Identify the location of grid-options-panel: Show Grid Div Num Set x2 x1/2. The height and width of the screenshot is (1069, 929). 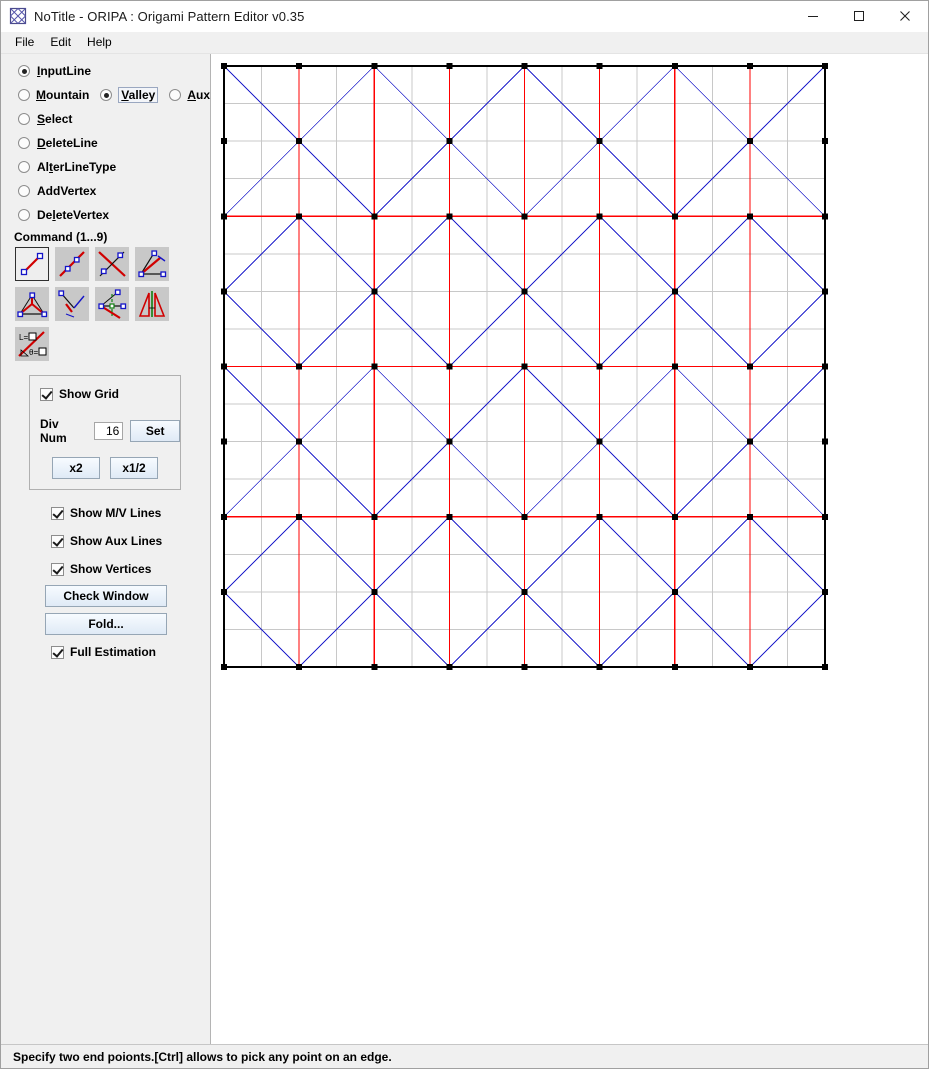
(105, 432).